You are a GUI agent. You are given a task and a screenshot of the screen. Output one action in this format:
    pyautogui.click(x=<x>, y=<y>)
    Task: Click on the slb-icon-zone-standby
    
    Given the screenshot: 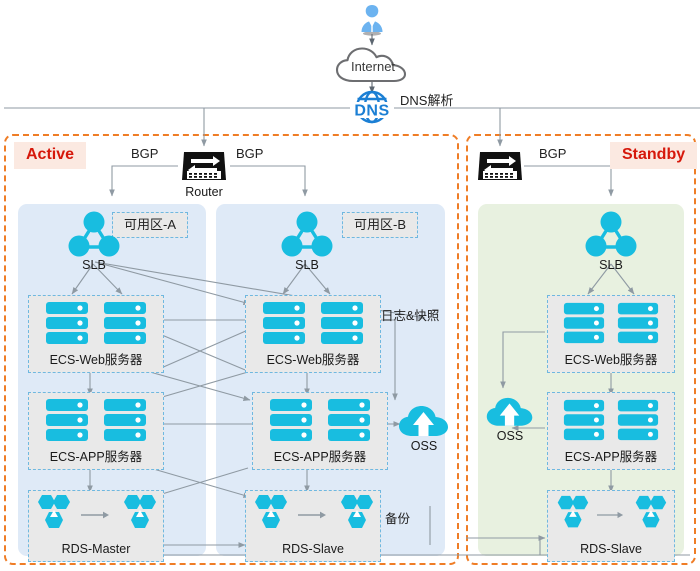 What is the action you would take?
    pyautogui.click(x=611, y=234)
    